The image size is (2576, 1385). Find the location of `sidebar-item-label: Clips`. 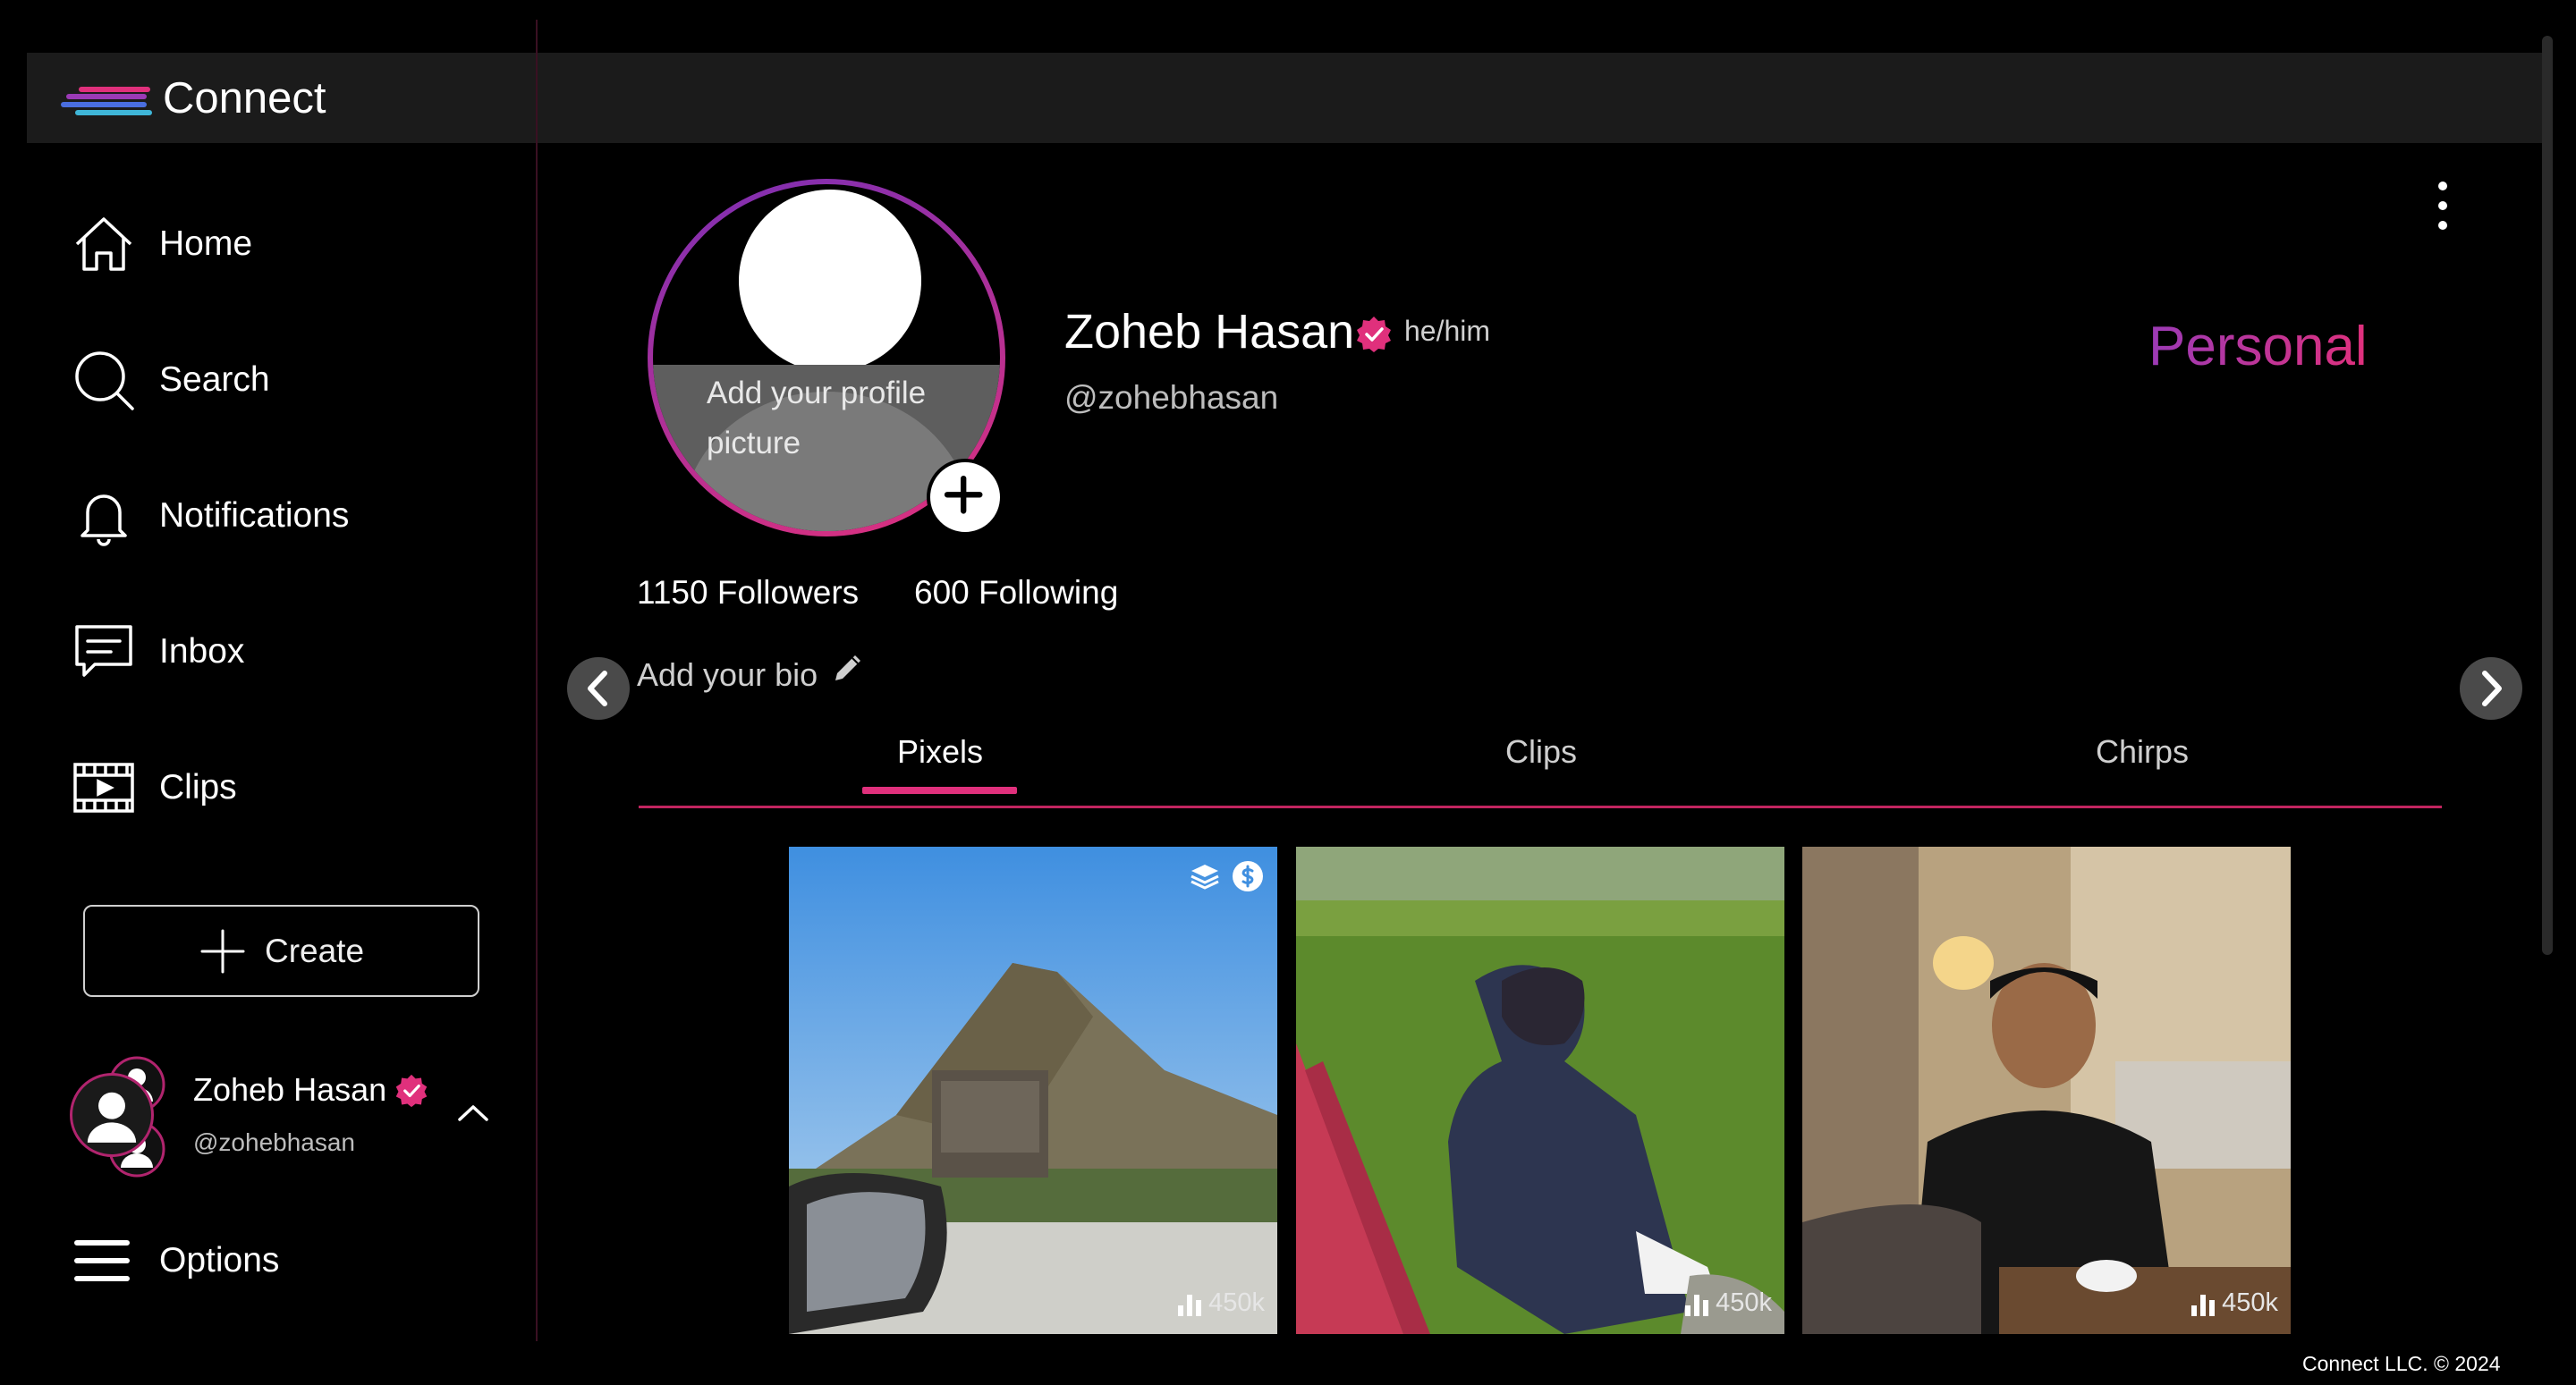

sidebar-item-label: Clips is located at coordinates (198, 787).